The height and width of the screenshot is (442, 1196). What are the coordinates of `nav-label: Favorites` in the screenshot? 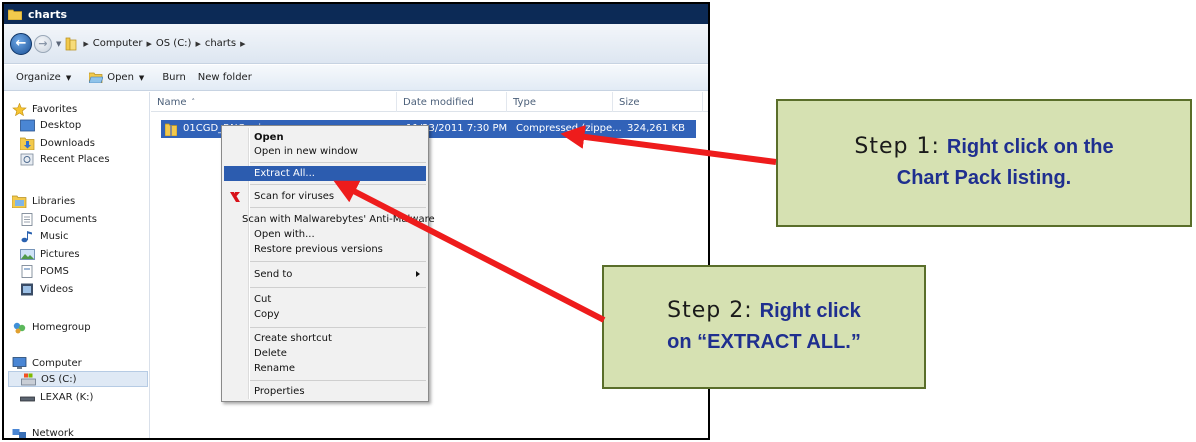 It's located at (55, 109).